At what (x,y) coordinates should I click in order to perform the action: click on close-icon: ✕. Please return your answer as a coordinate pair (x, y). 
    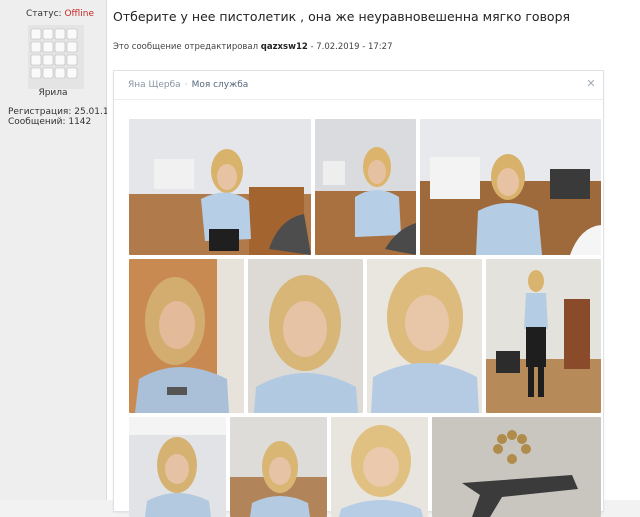
    Looking at the image, I should click on (591, 84).